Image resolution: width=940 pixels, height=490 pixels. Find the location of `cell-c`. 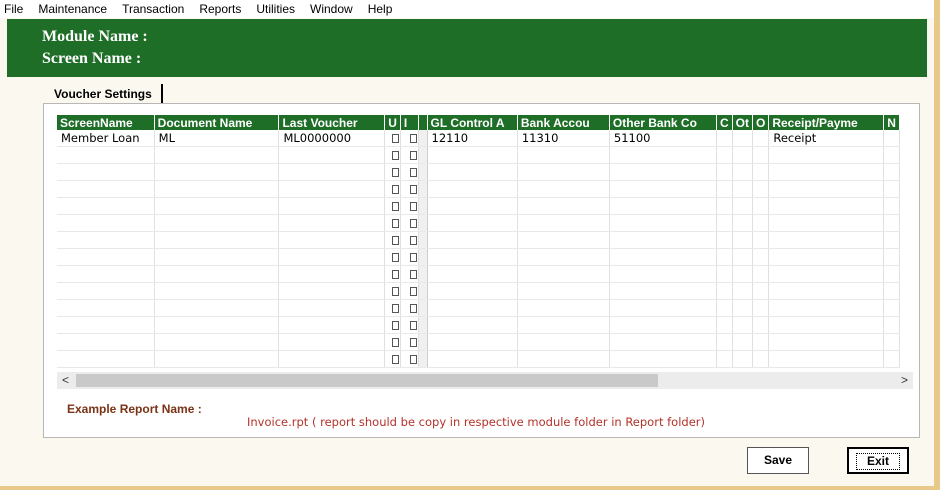

cell-c is located at coordinates (724, 138).